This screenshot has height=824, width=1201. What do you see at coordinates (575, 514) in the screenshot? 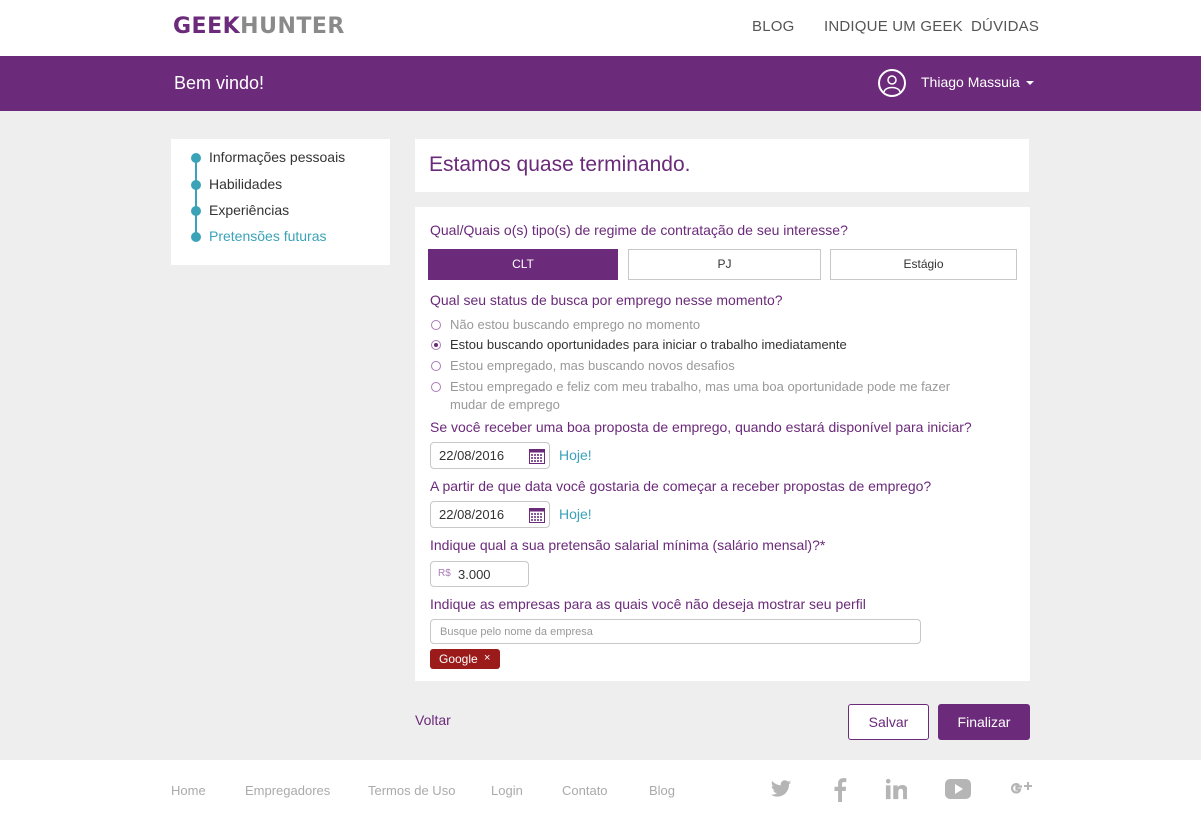
I see `hoje-link-propostas: Hoje!` at bounding box center [575, 514].